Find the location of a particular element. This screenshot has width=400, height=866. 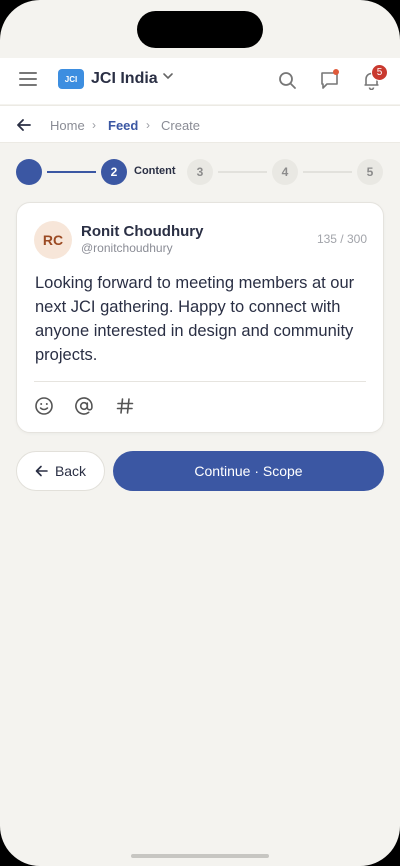

emoji-icon is located at coordinates (44, 406).